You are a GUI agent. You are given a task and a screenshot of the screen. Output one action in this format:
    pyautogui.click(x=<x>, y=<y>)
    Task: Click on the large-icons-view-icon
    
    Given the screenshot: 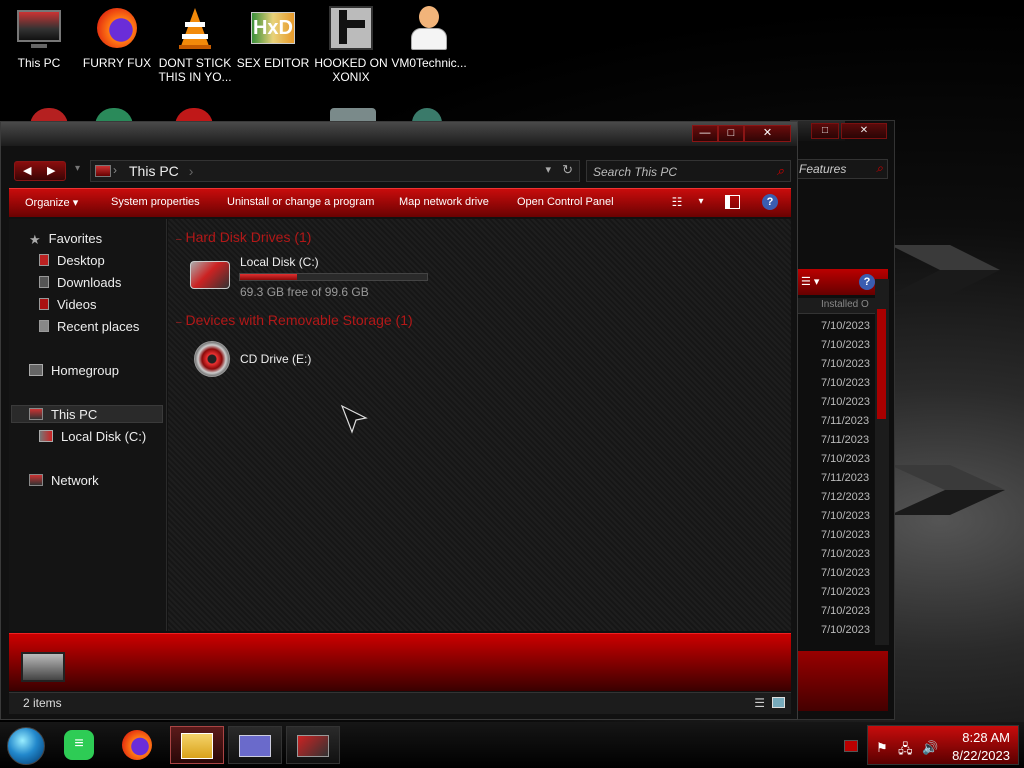 What is the action you would take?
    pyautogui.click(x=778, y=702)
    